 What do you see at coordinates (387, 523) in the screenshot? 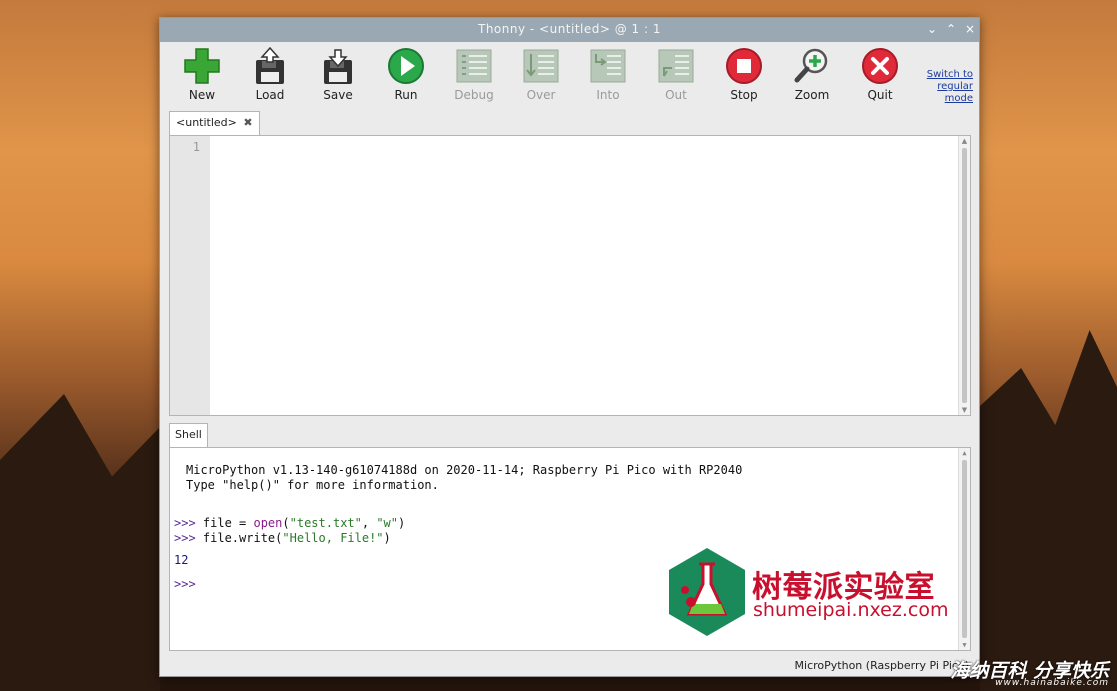
I see `code-string: "w"` at bounding box center [387, 523].